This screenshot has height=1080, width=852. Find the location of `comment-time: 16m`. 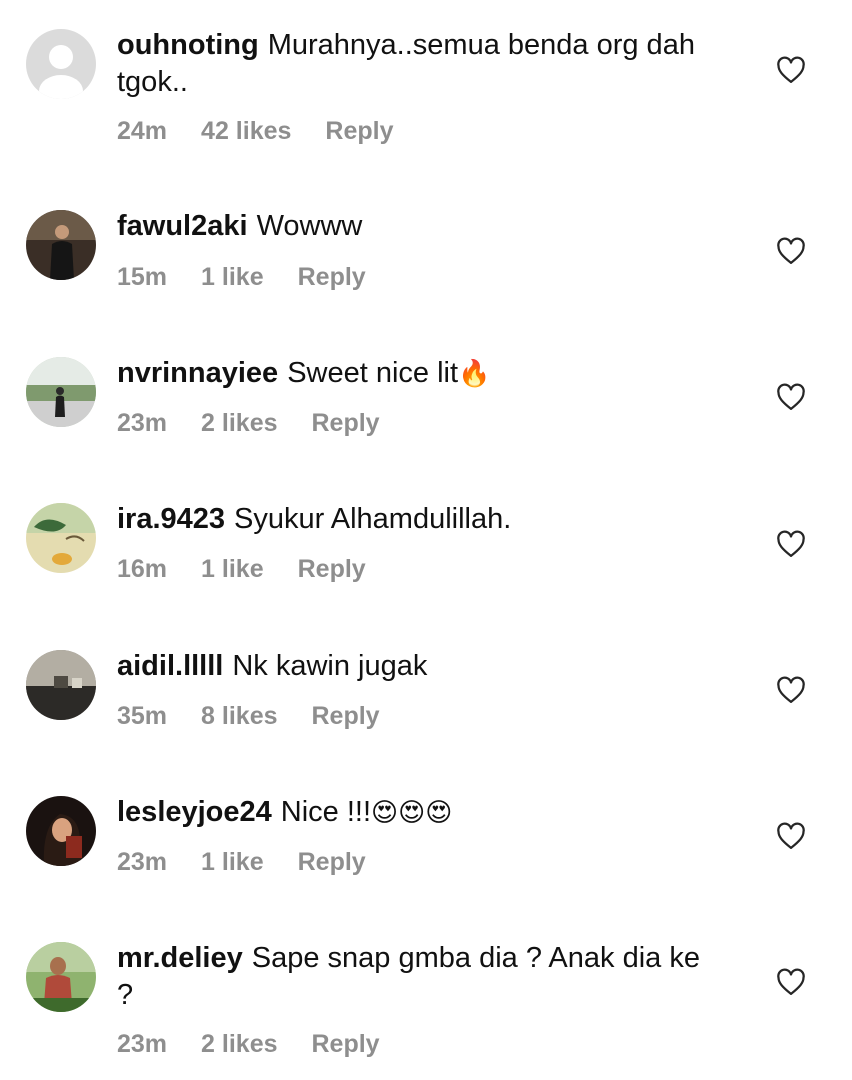

comment-time: 16m is located at coordinates (142, 569).